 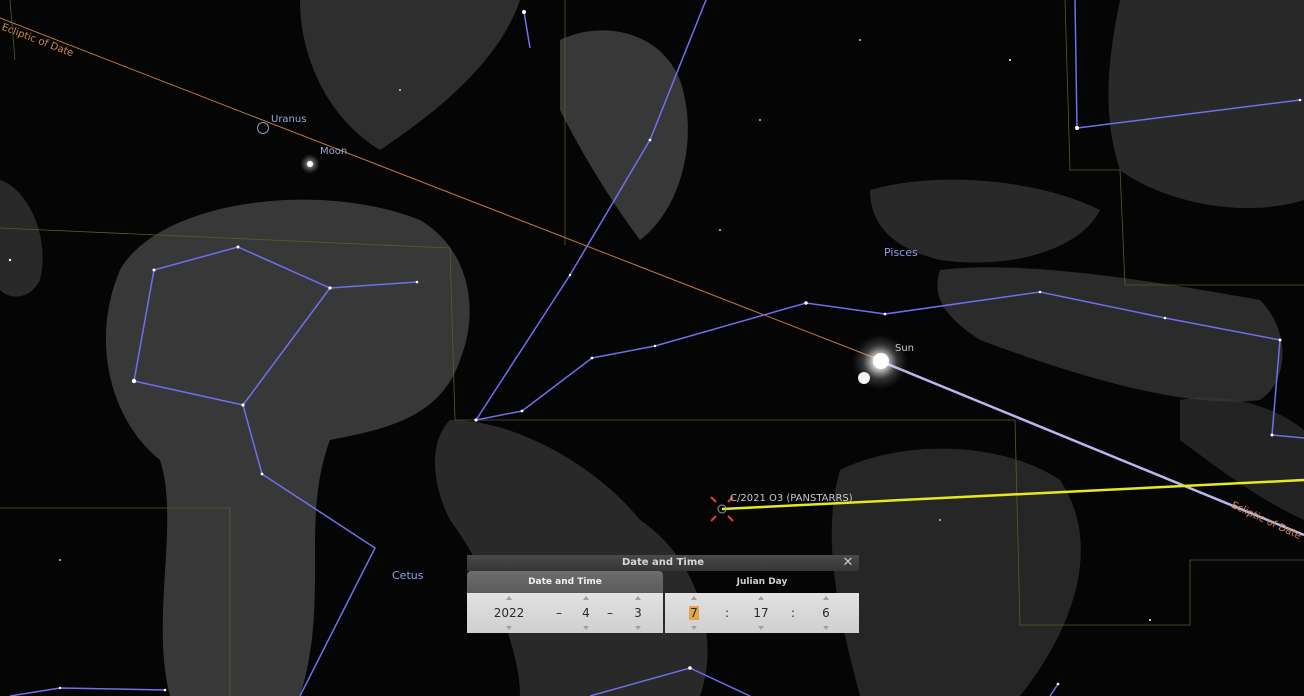 I want to click on hour-down-arrow-icon, so click(x=694, y=628).